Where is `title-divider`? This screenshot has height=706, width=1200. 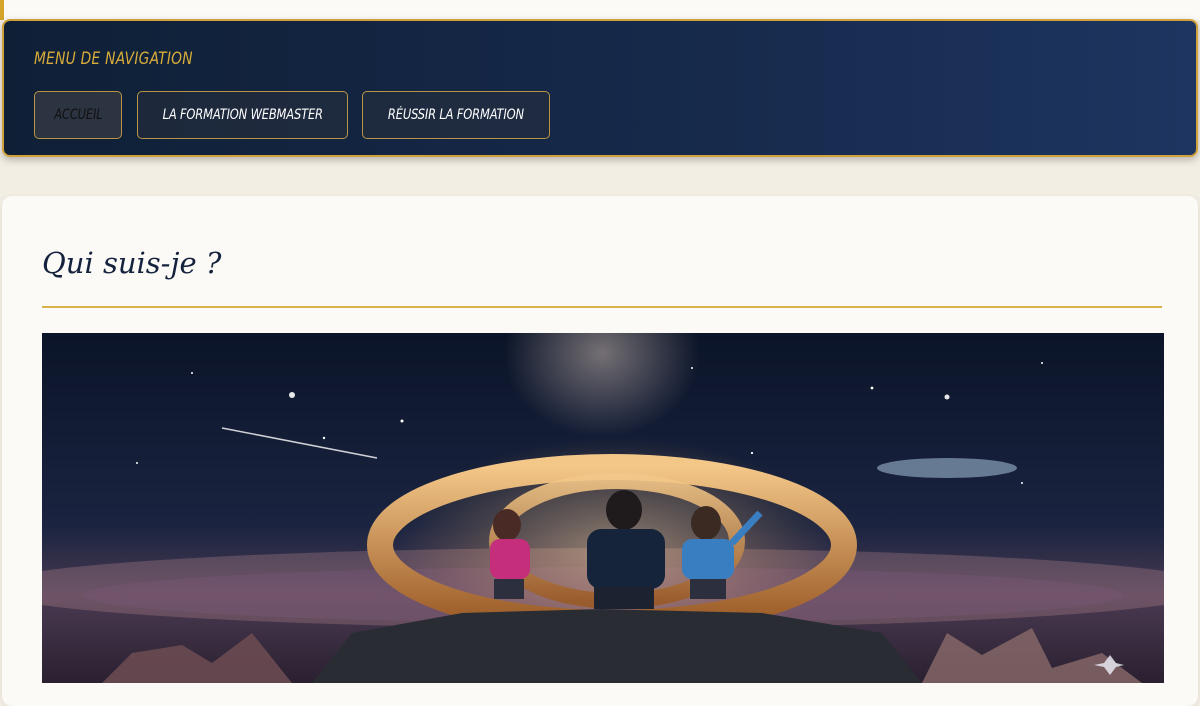
title-divider is located at coordinates (602, 307).